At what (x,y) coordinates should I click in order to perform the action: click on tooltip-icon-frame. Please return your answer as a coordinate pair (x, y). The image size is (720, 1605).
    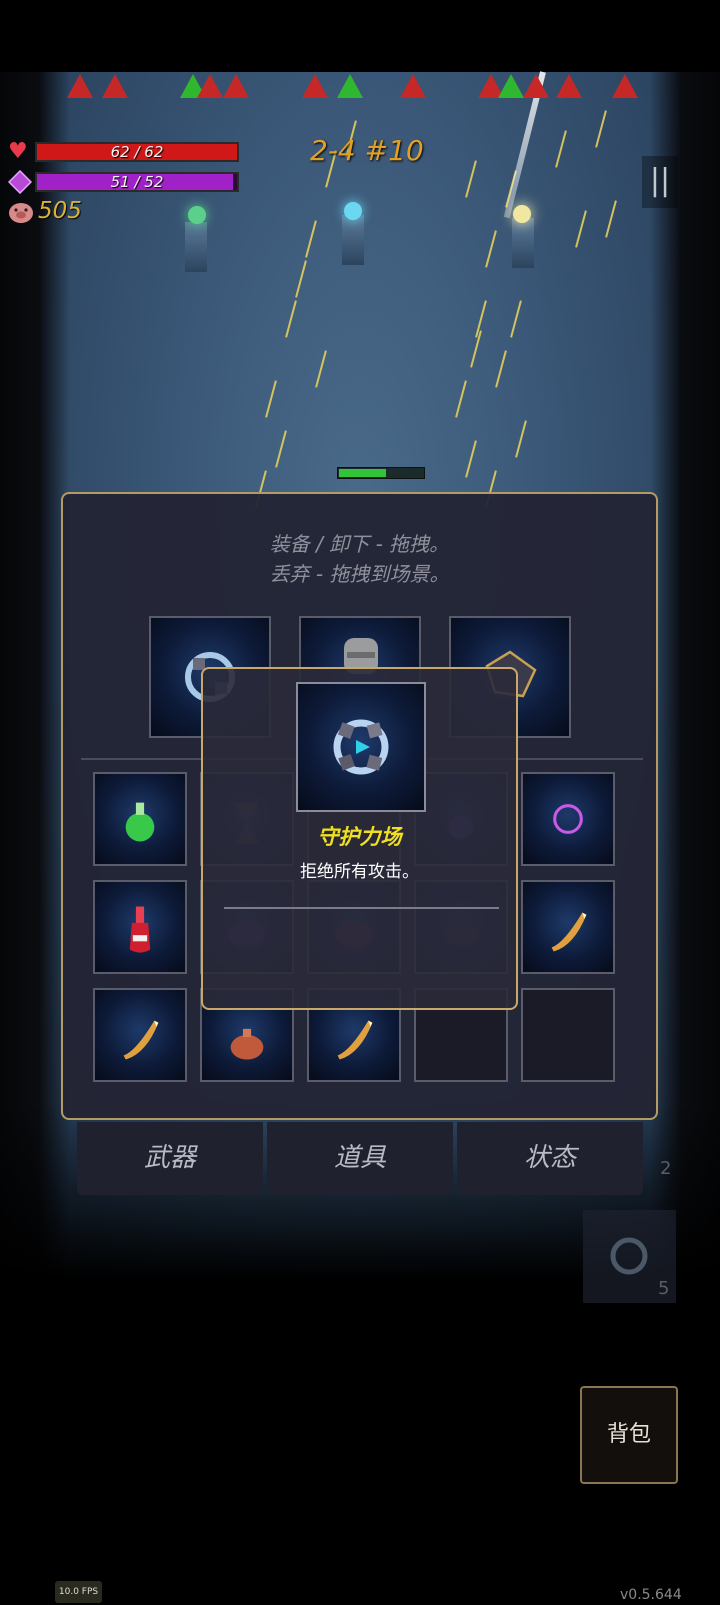
    Looking at the image, I should click on (361, 747).